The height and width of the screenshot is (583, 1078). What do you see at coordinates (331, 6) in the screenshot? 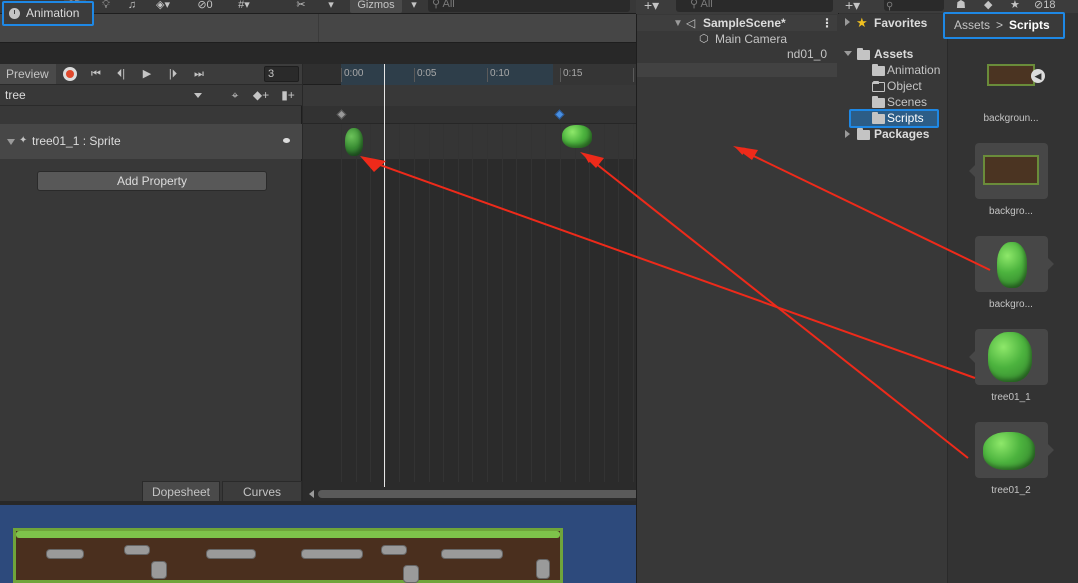
I see `tools-dropdown: ▾` at bounding box center [331, 6].